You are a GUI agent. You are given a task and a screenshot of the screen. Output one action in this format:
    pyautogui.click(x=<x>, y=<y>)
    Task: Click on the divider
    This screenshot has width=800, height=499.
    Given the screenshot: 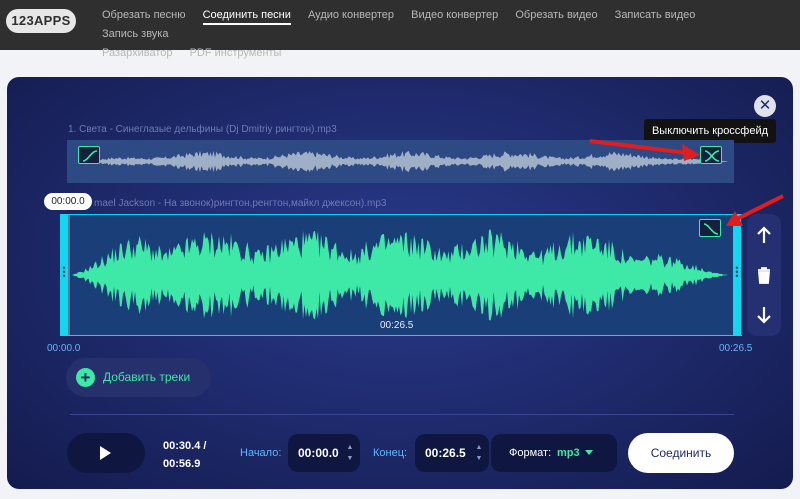 What is the action you would take?
    pyautogui.click(x=402, y=414)
    